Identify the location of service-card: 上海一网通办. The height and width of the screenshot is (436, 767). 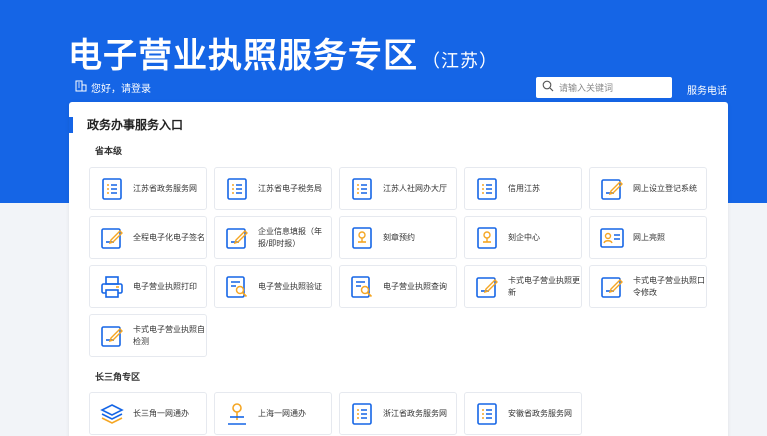
(273, 413).